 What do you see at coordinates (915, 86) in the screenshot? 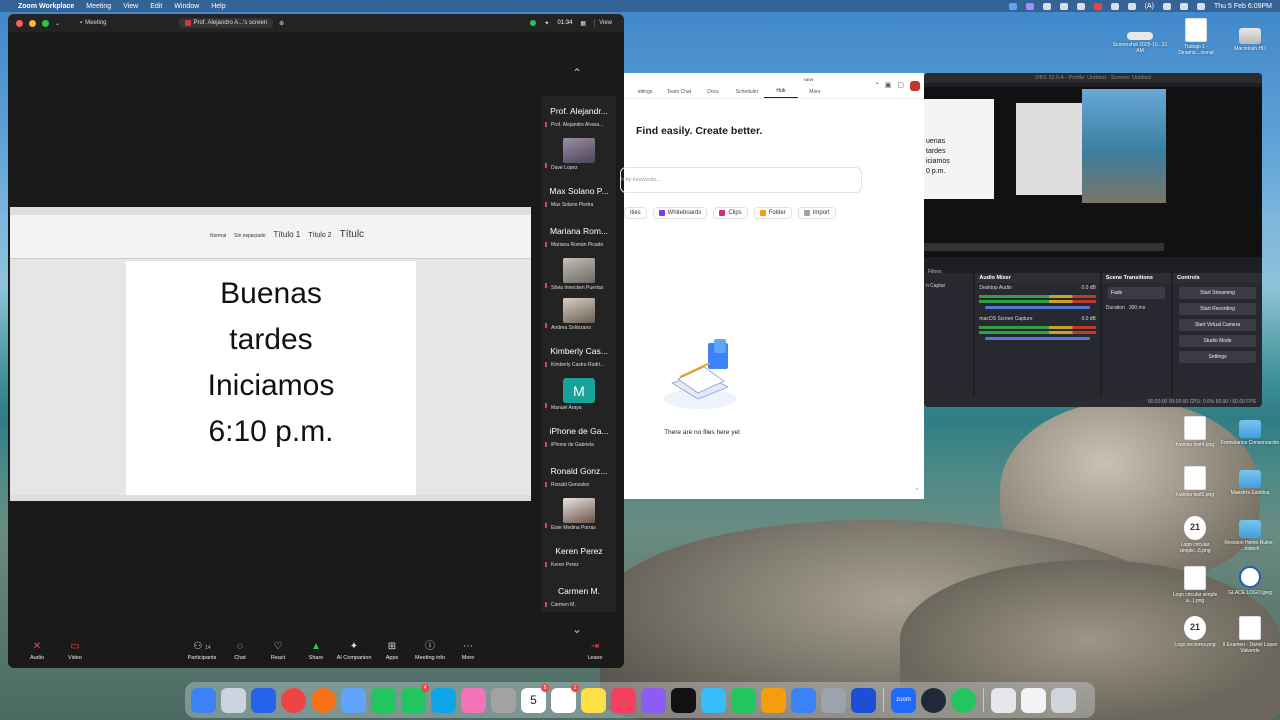
I see `avatar` at bounding box center [915, 86].